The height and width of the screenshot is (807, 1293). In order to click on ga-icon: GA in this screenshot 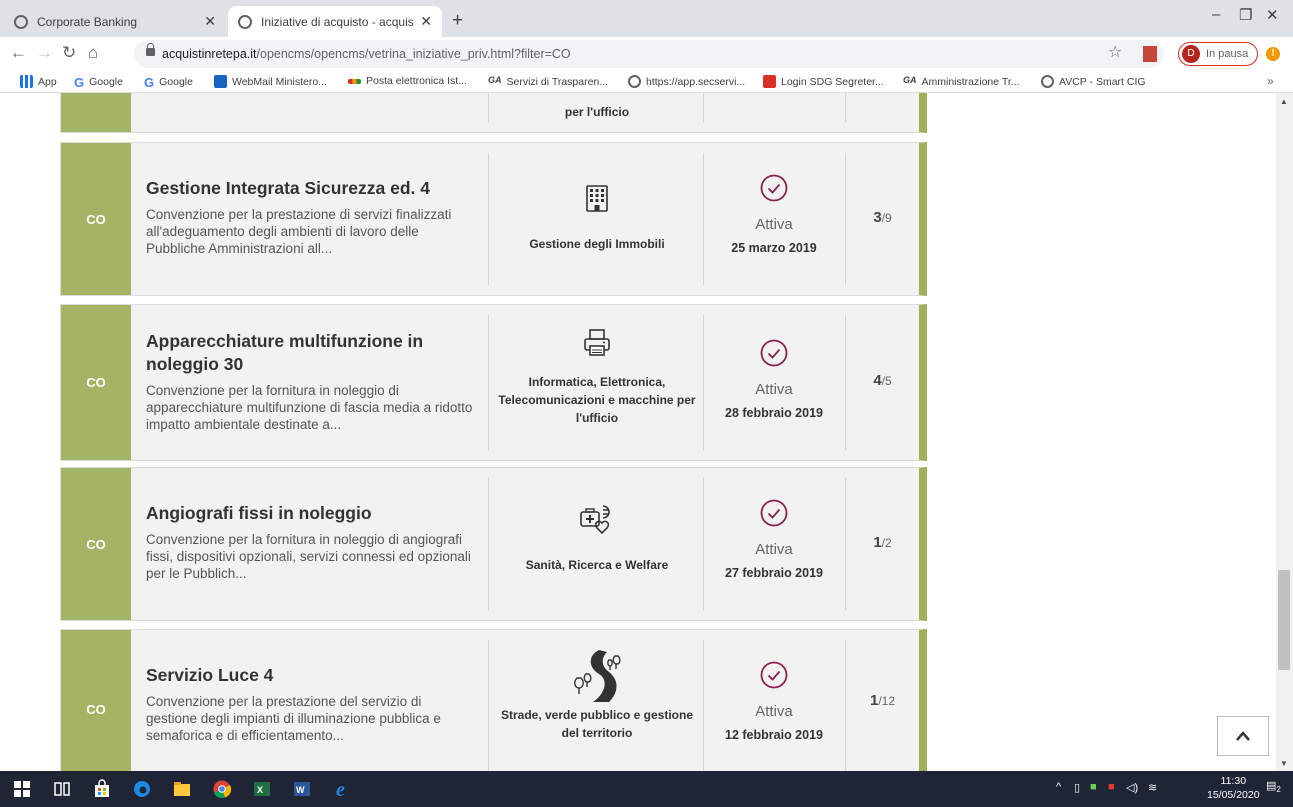, I will do `click(495, 80)`.